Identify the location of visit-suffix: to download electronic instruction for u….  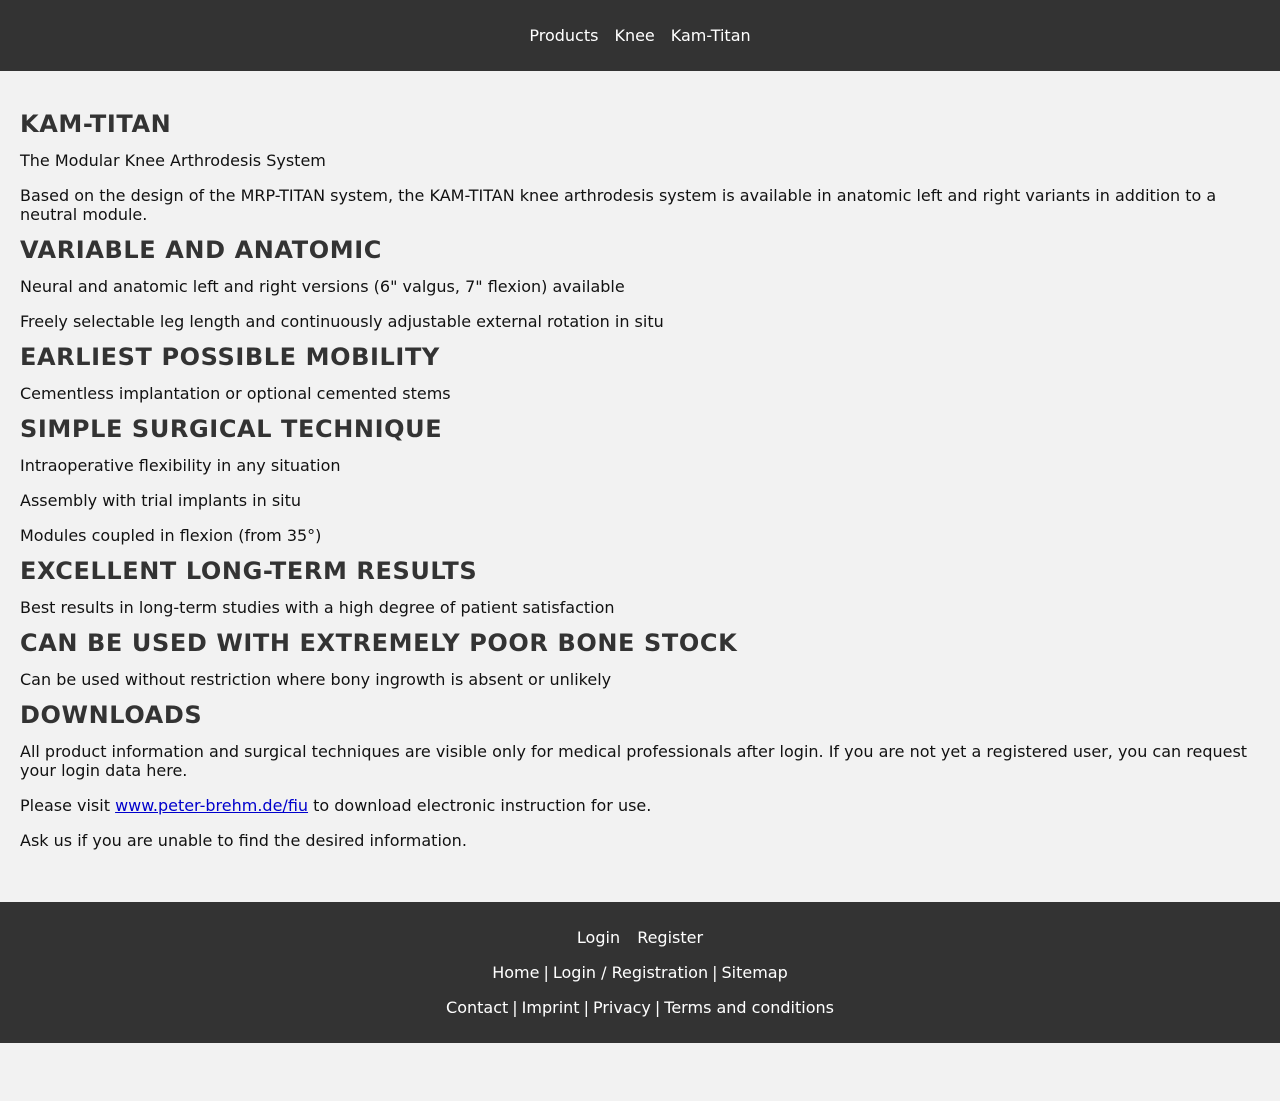
(480, 805).